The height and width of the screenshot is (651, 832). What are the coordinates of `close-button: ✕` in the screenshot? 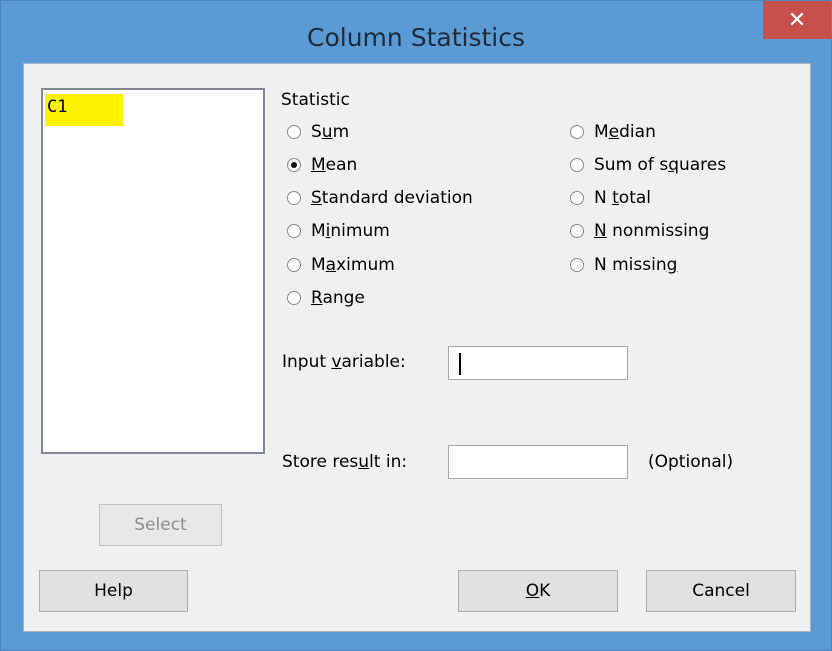 It's located at (797, 20).